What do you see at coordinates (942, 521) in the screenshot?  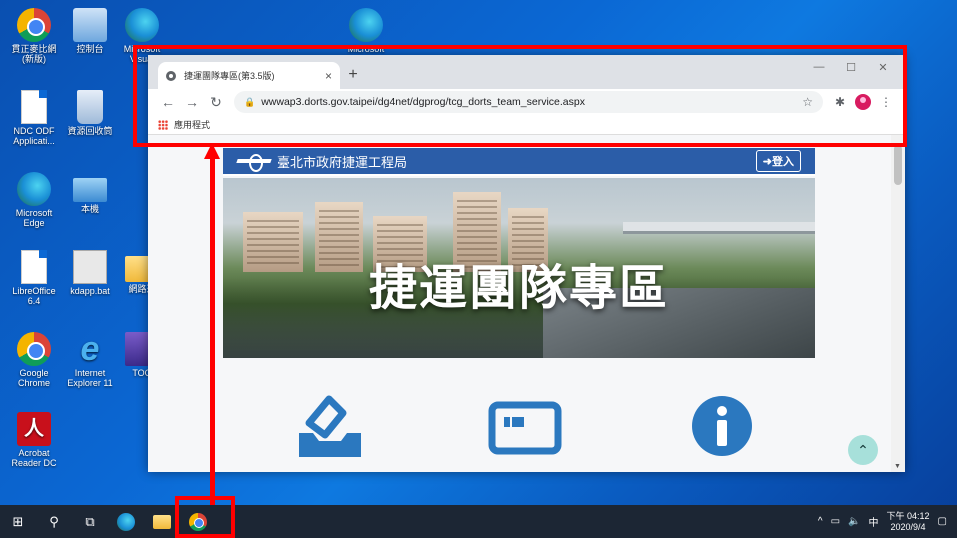 I see `notification-icon: ▢` at bounding box center [942, 521].